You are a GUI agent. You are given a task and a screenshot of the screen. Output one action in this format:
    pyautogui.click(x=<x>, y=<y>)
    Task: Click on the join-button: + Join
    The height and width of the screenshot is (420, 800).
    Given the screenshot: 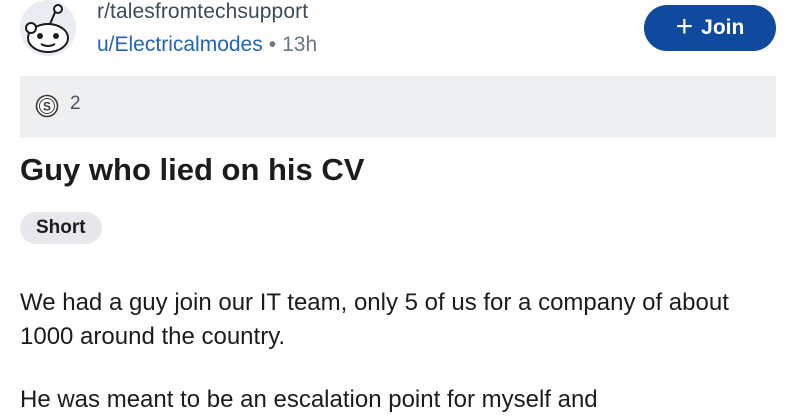 What is the action you would take?
    pyautogui.click(x=710, y=28)
    